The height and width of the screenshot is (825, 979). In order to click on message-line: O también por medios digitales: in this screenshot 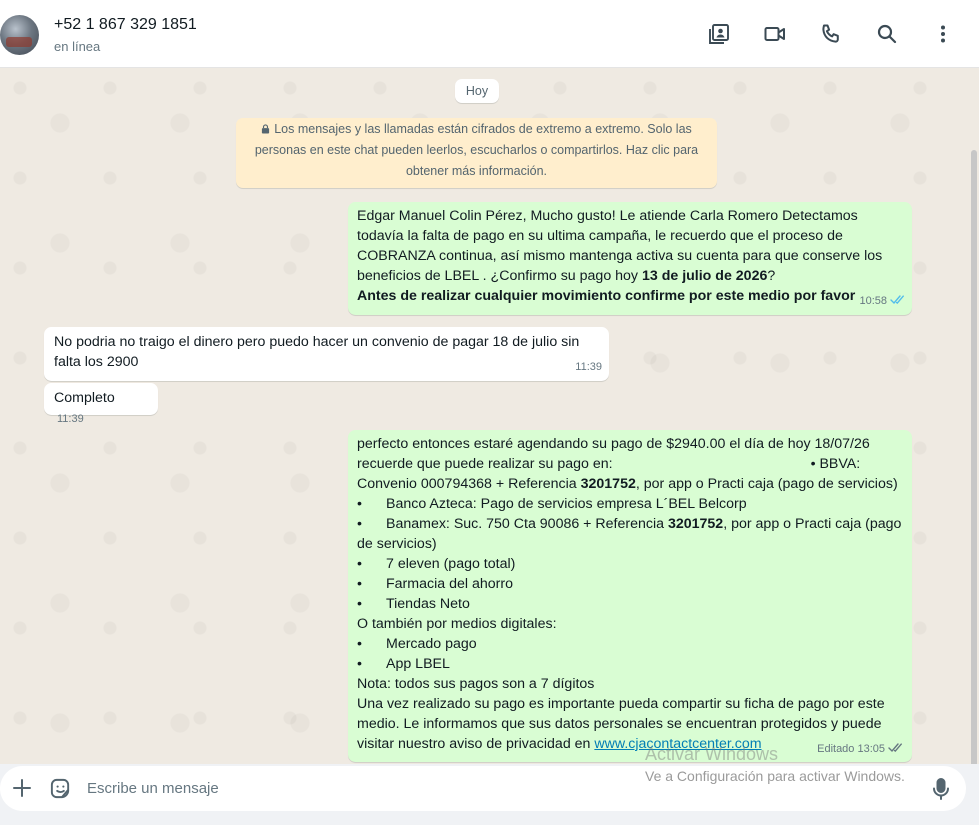, I will do `click(457, 624)`.